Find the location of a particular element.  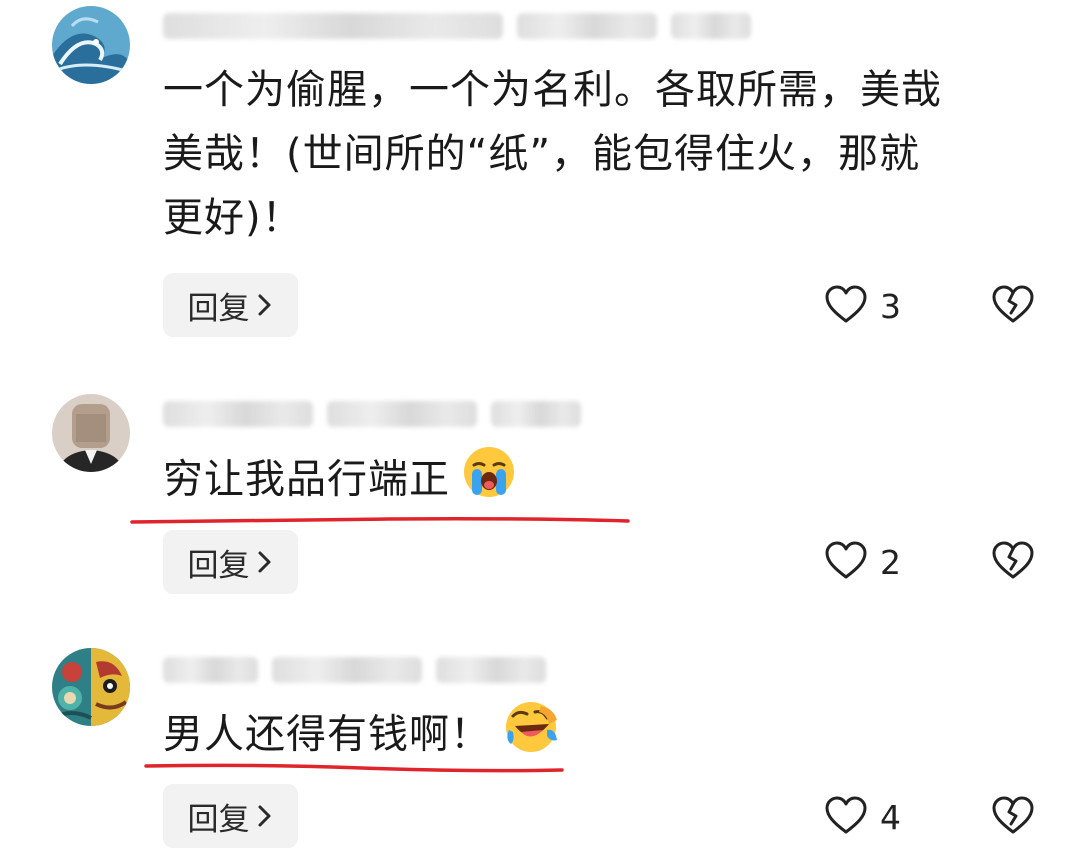

like-button: 4 is located at coordinates (862, 817).